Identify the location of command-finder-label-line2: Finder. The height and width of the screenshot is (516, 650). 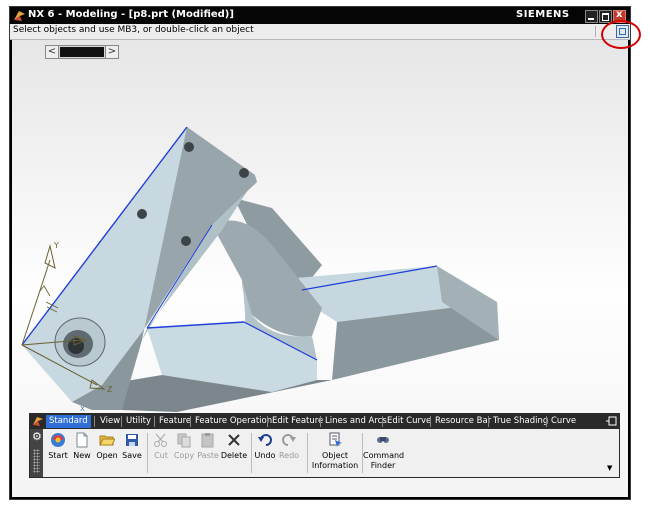
(383, 465).